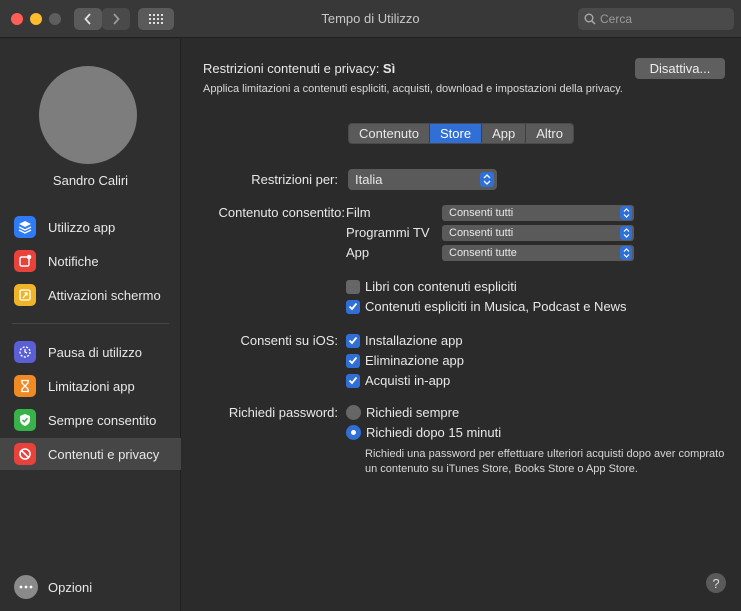 The height and width of the screenshot is (611, 741). What do you see at coordinates (504, 133) in the screenshot?
I see `tab-app: App` at bounding box center [504, 133].